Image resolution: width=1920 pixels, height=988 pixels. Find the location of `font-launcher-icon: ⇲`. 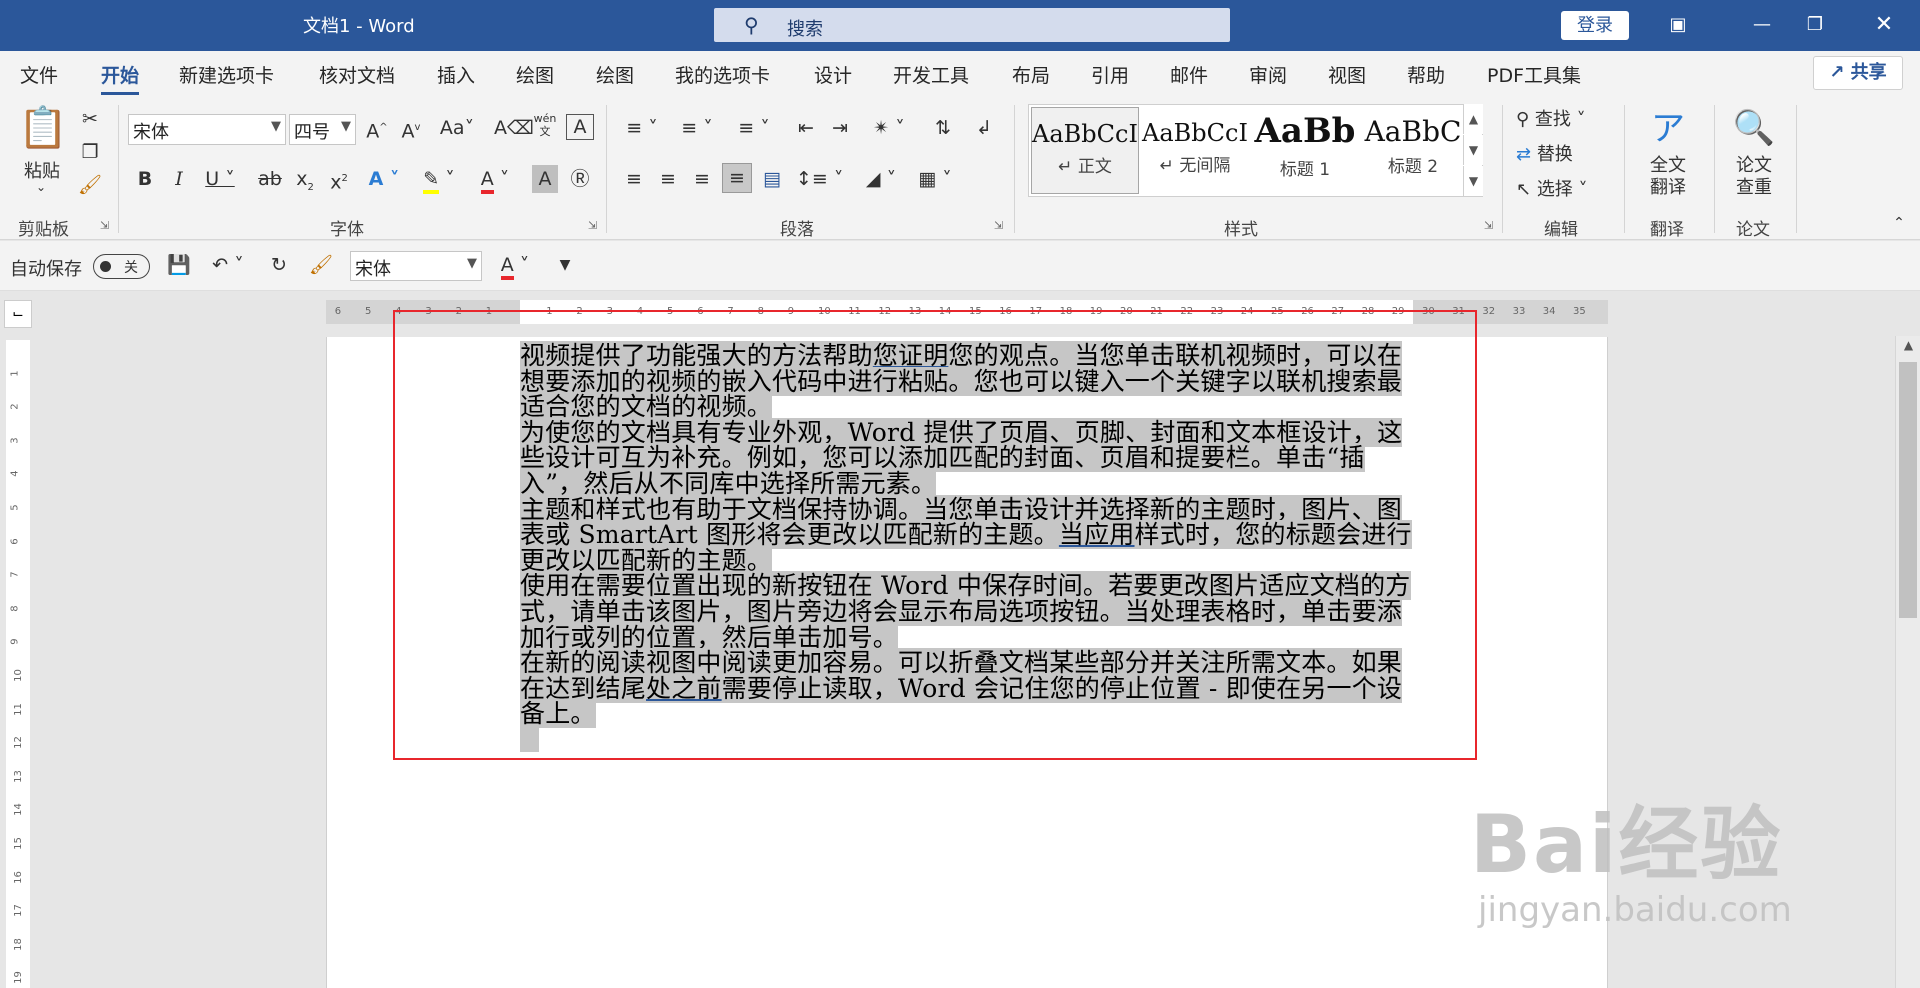

font-launcher-icon: ⇲ is located at coordinates (592, 225).